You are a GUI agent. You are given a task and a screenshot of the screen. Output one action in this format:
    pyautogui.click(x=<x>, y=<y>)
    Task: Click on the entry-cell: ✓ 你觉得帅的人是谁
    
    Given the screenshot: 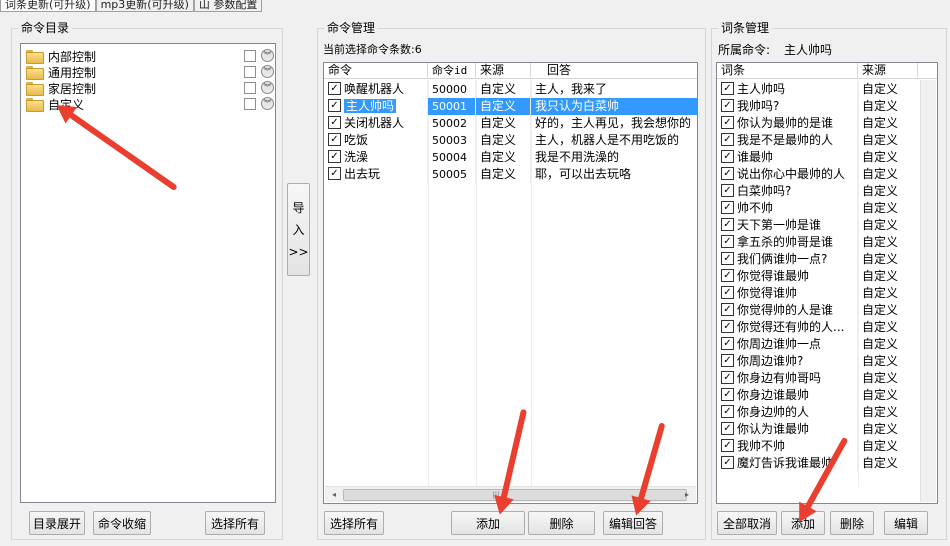 What is the action you would take?
    pyautogui.click(x=787, y=310)
    